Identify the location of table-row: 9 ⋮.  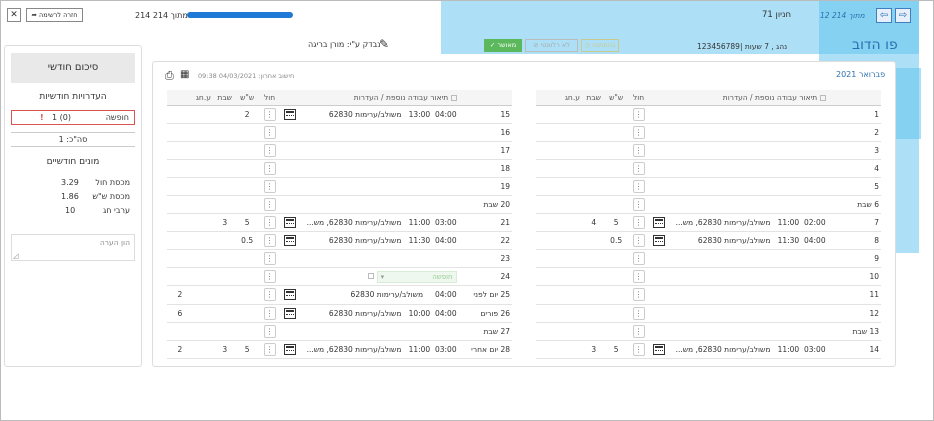
(708, 259).